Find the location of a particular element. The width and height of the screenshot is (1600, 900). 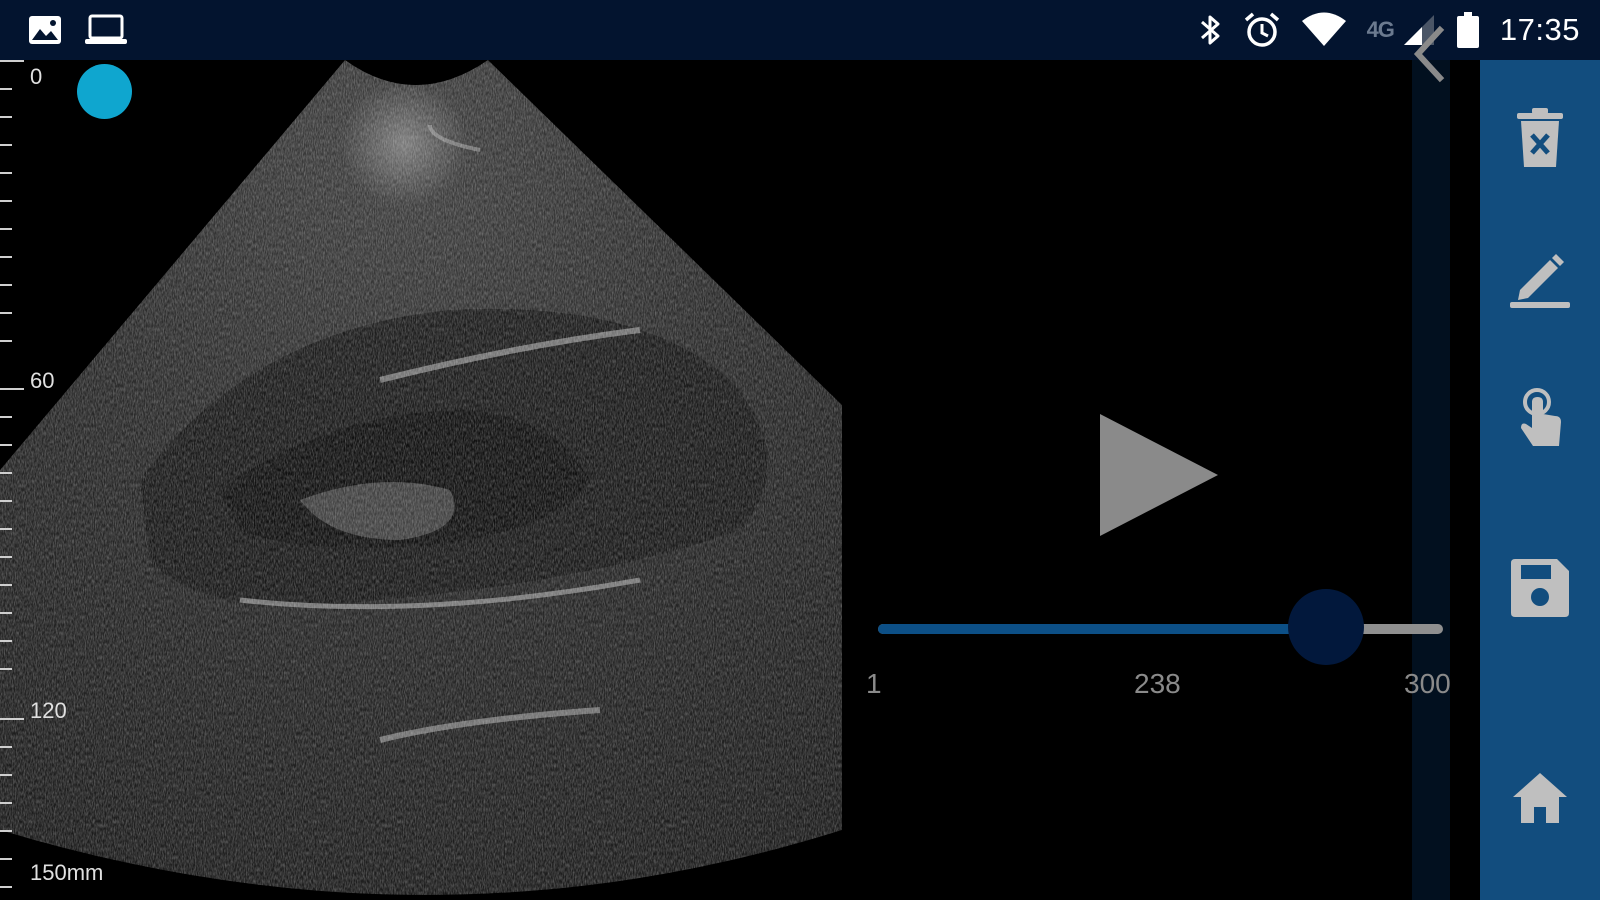

frame-slider-thumb is located at coordinates (1325, 627).